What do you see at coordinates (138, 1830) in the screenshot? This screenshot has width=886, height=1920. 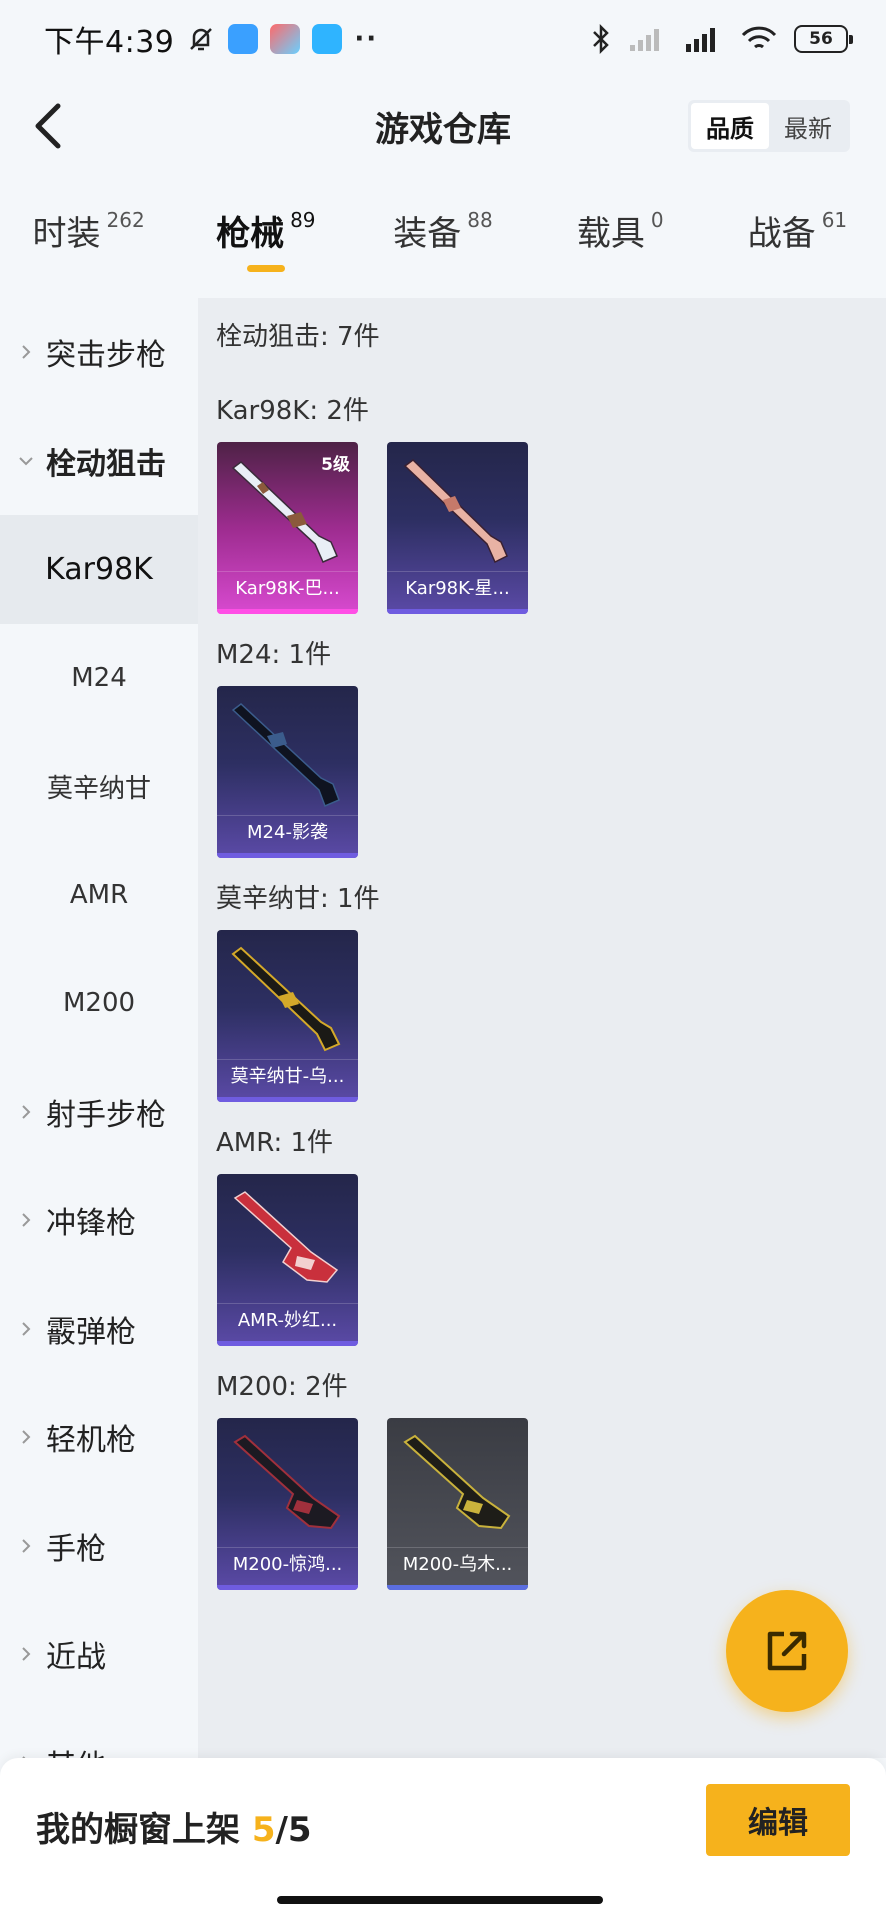 I see `showcase-label: 我的橱窗上架` at bounding box center [138, 1830].